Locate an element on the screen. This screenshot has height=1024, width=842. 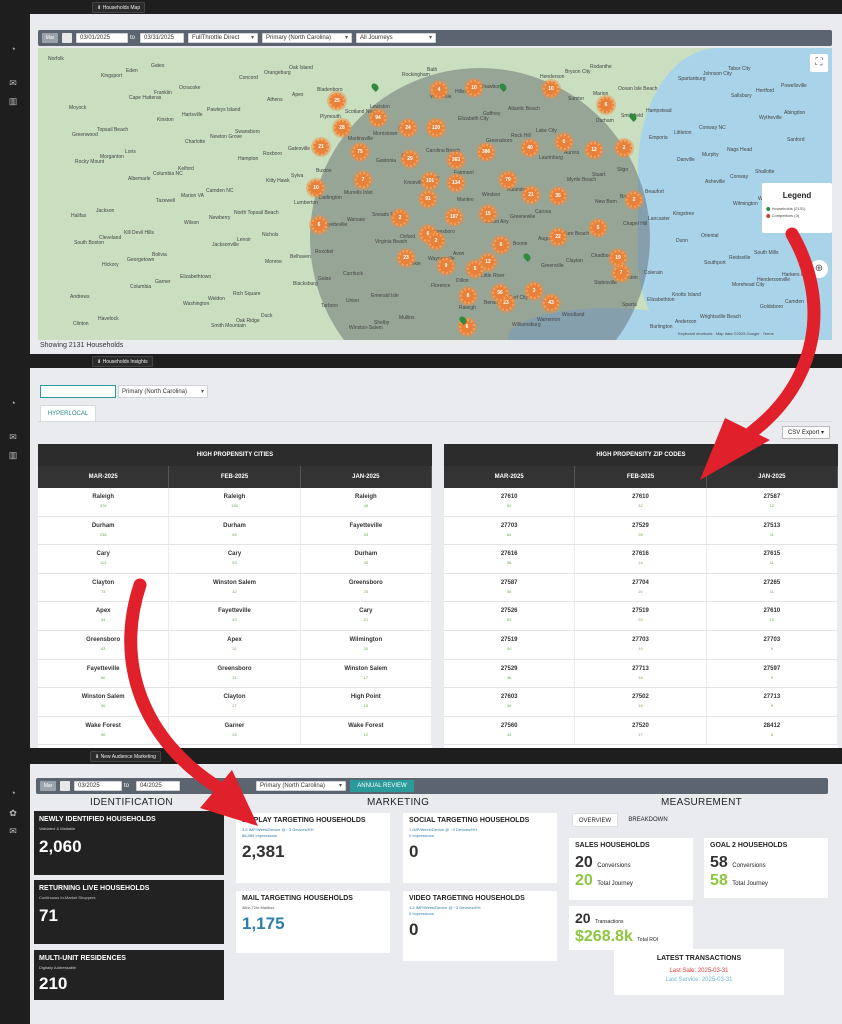
new-audience-marketing-download: ⬇ New Audience Marketing is located at coordinates (125, 756).